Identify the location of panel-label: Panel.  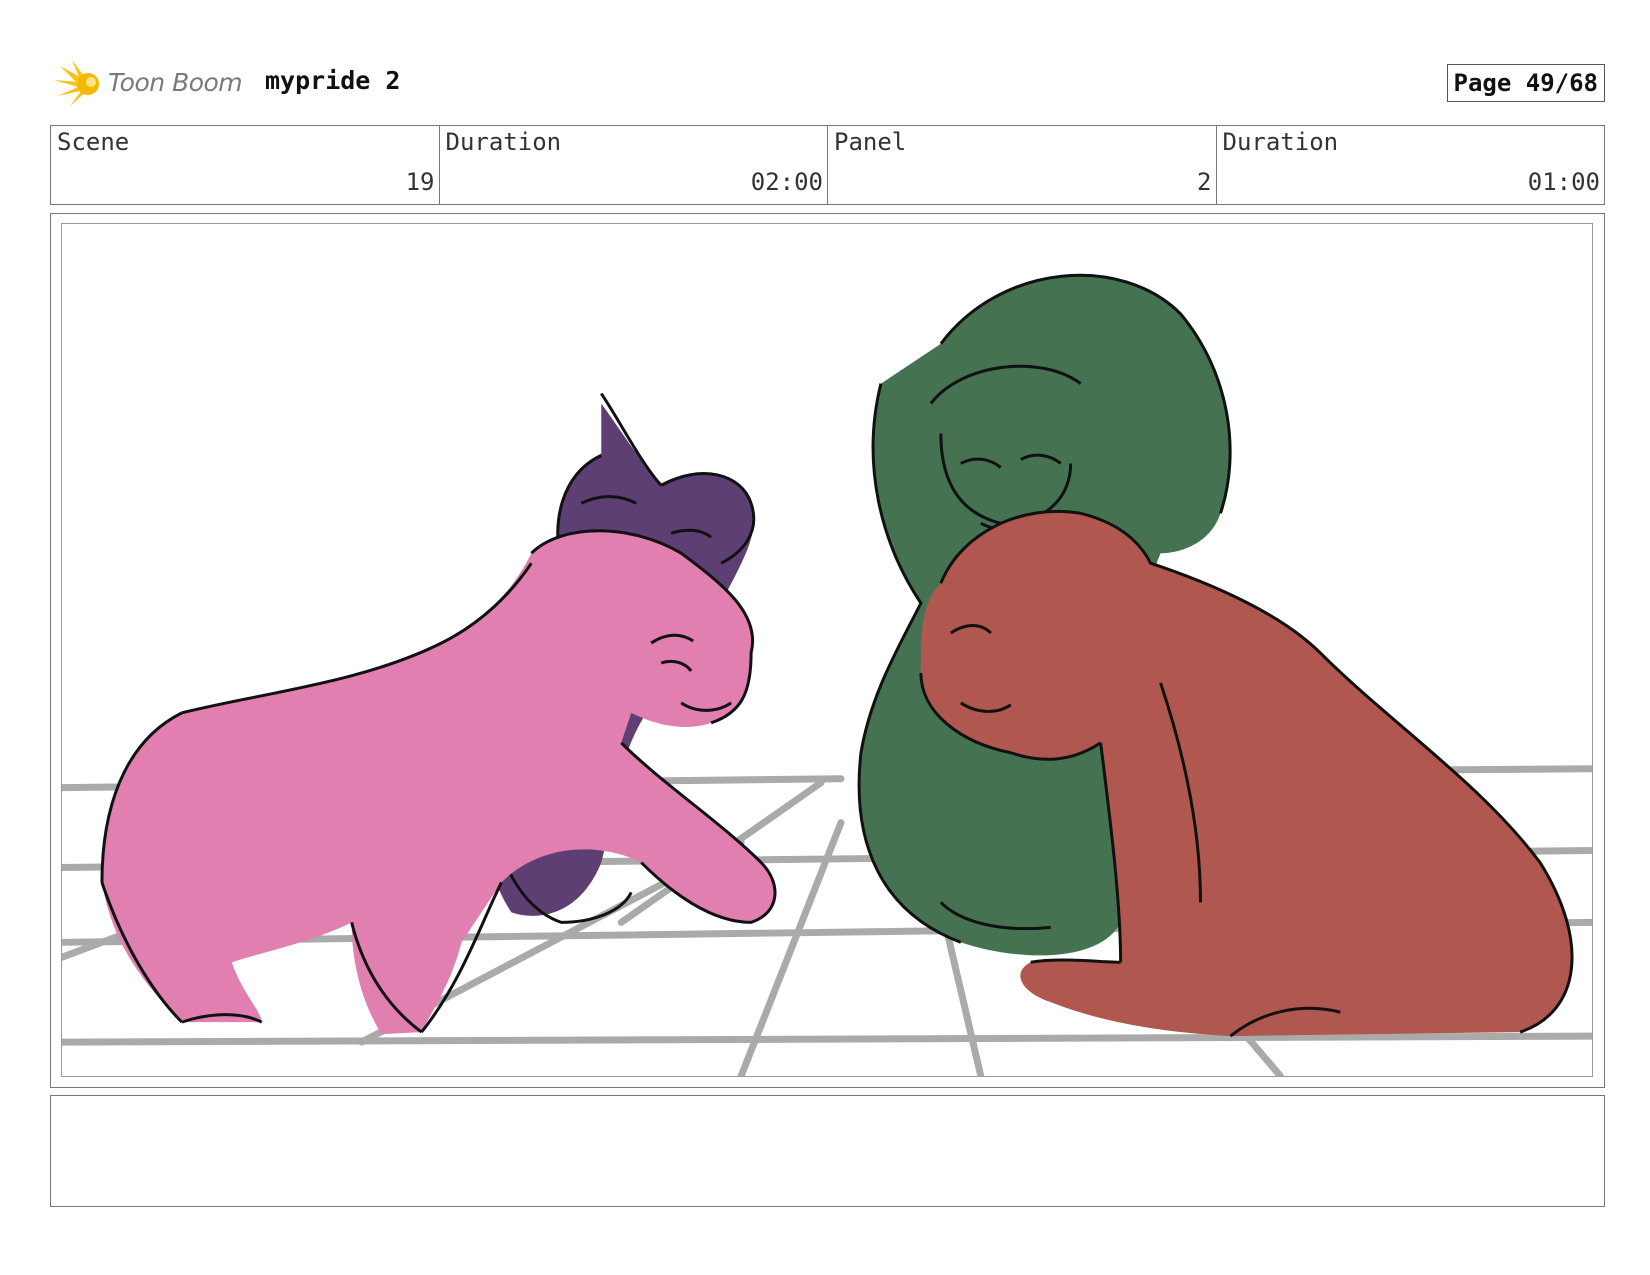
(870, 142).